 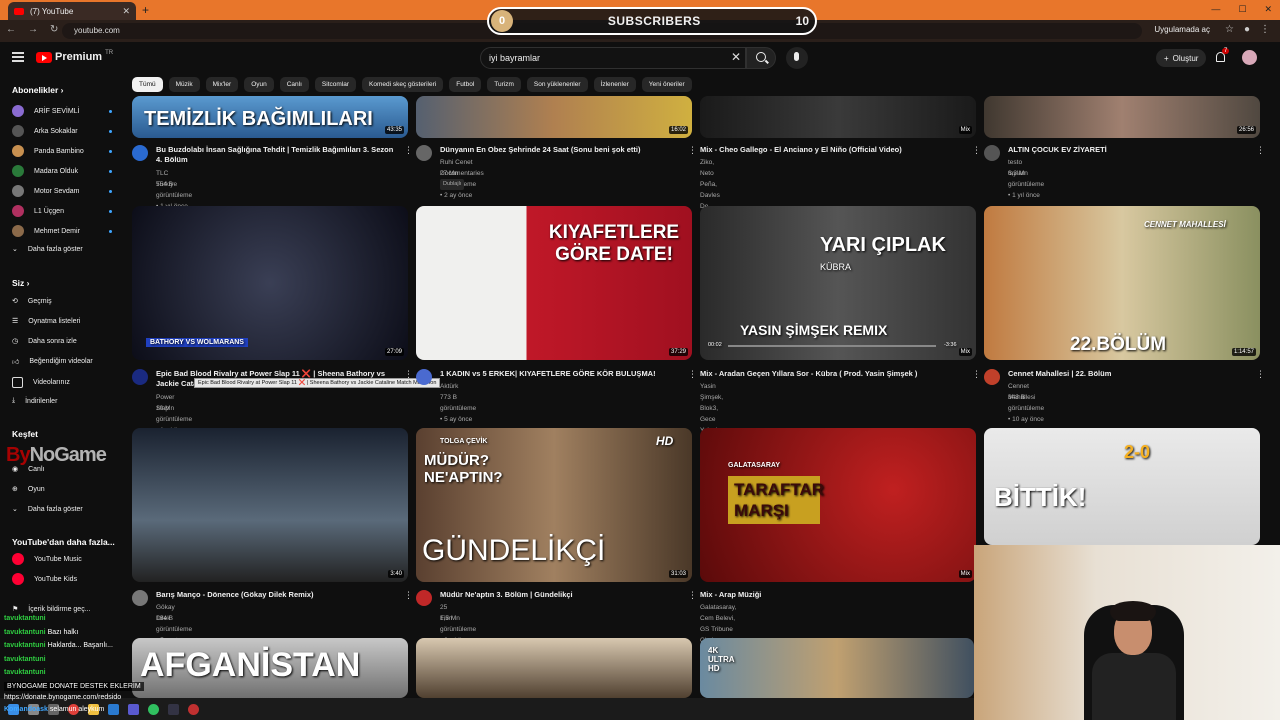 I want to click on sidebar-item-liked: 👍︎ Beğendiğim videolar, so click(x=62, y=361).